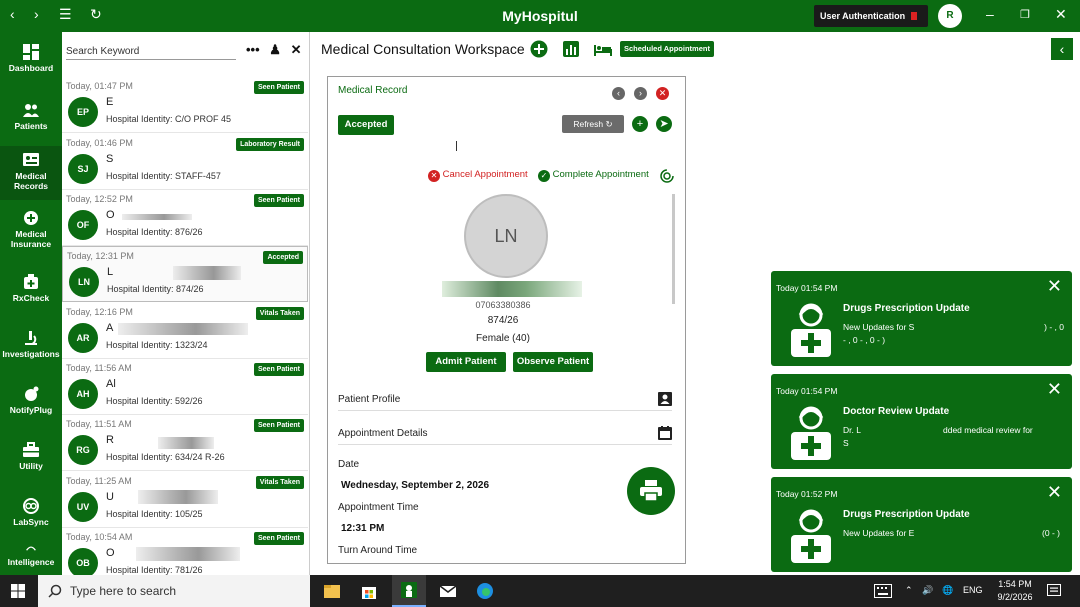  I want to click on sidebar-item-notifyplug: NotifyPlug, so click(31, 400).